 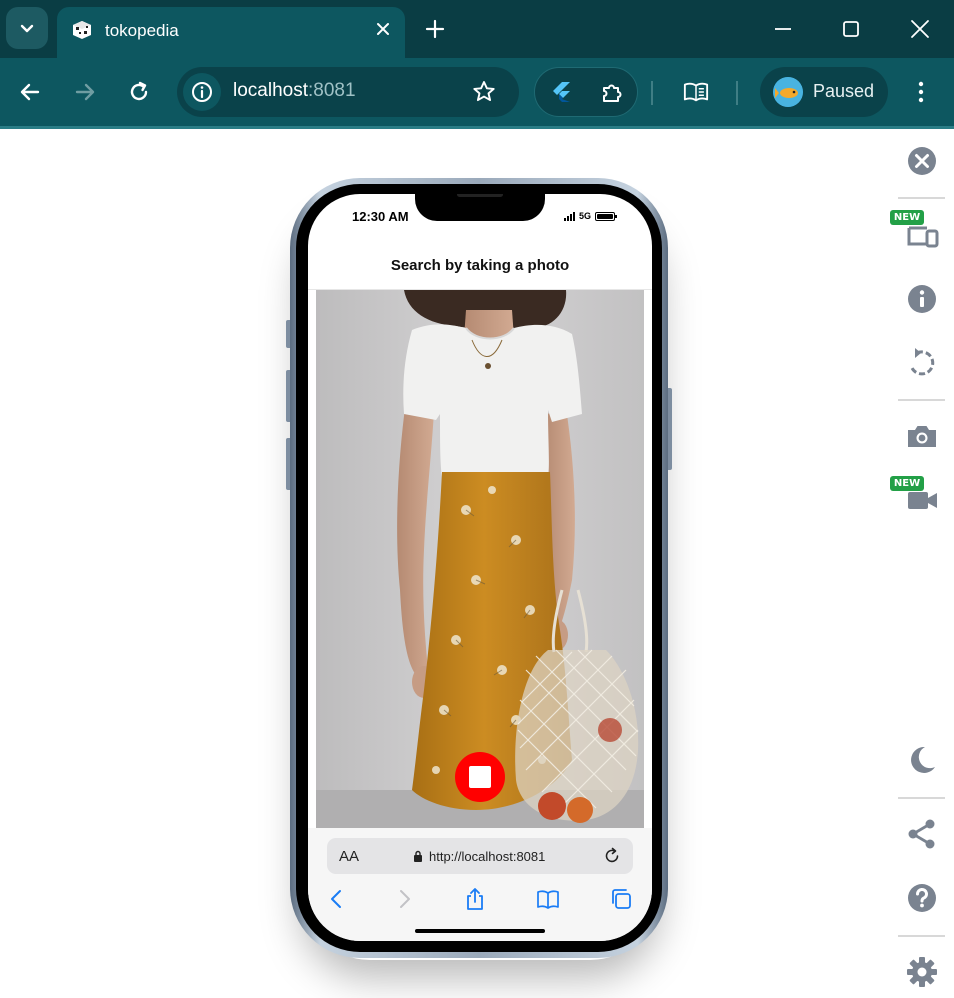 I want to click on profile-label: Paused, so click(x=844, y=91).